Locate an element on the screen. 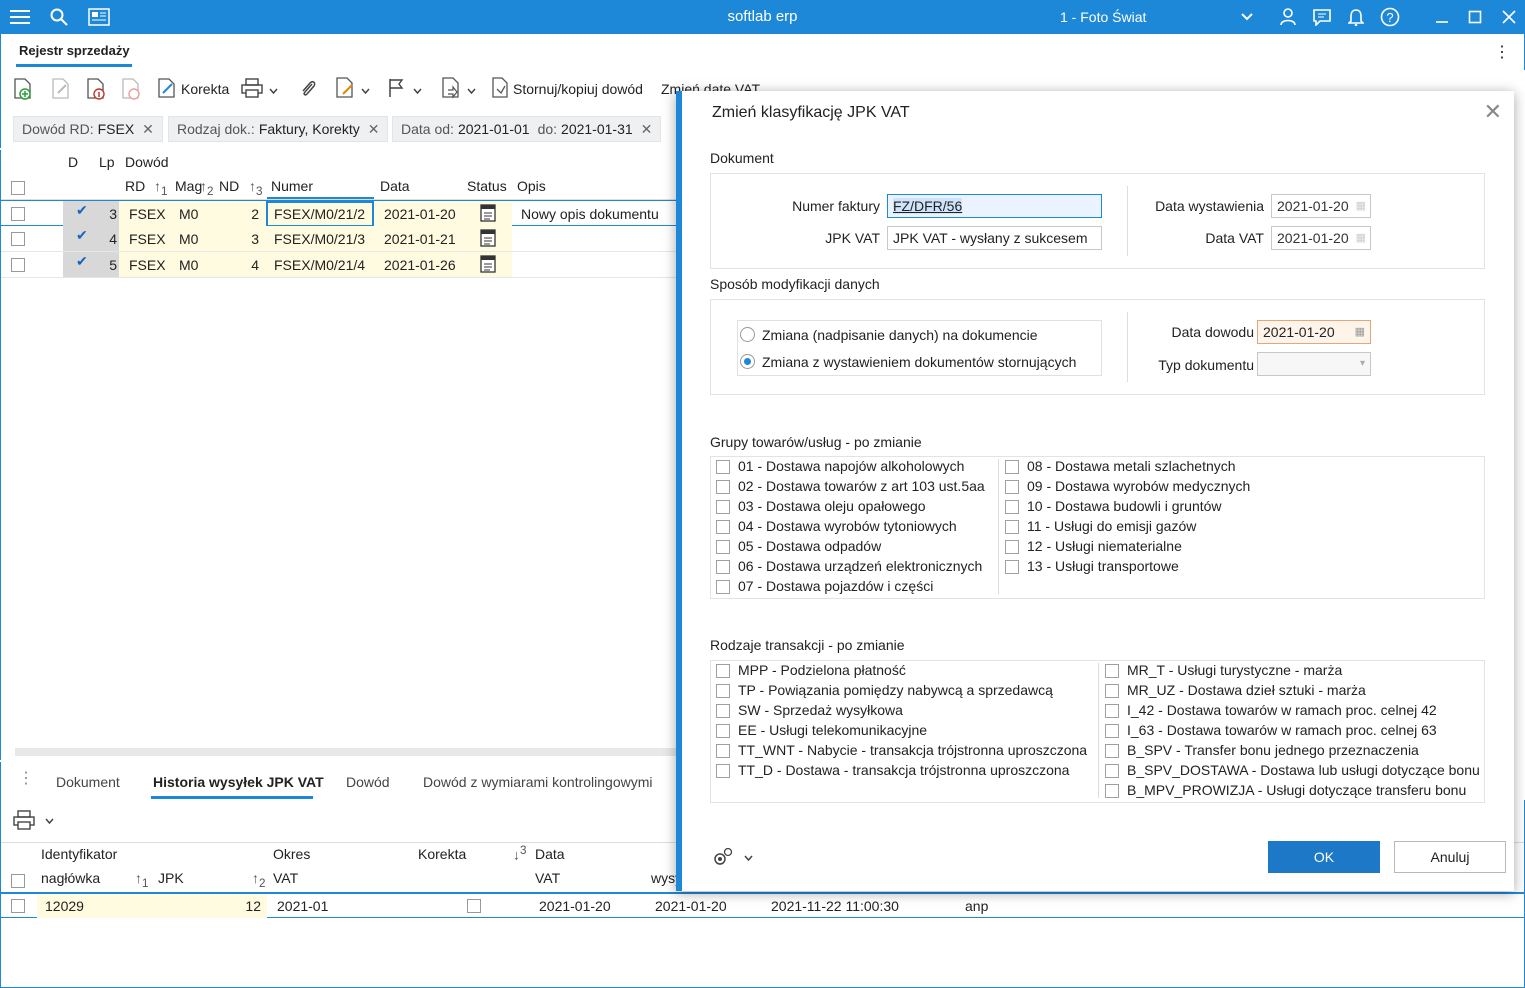 The height and width of the screenshot is (988, 1525). settings-menu is located at coordinates (732, 858).